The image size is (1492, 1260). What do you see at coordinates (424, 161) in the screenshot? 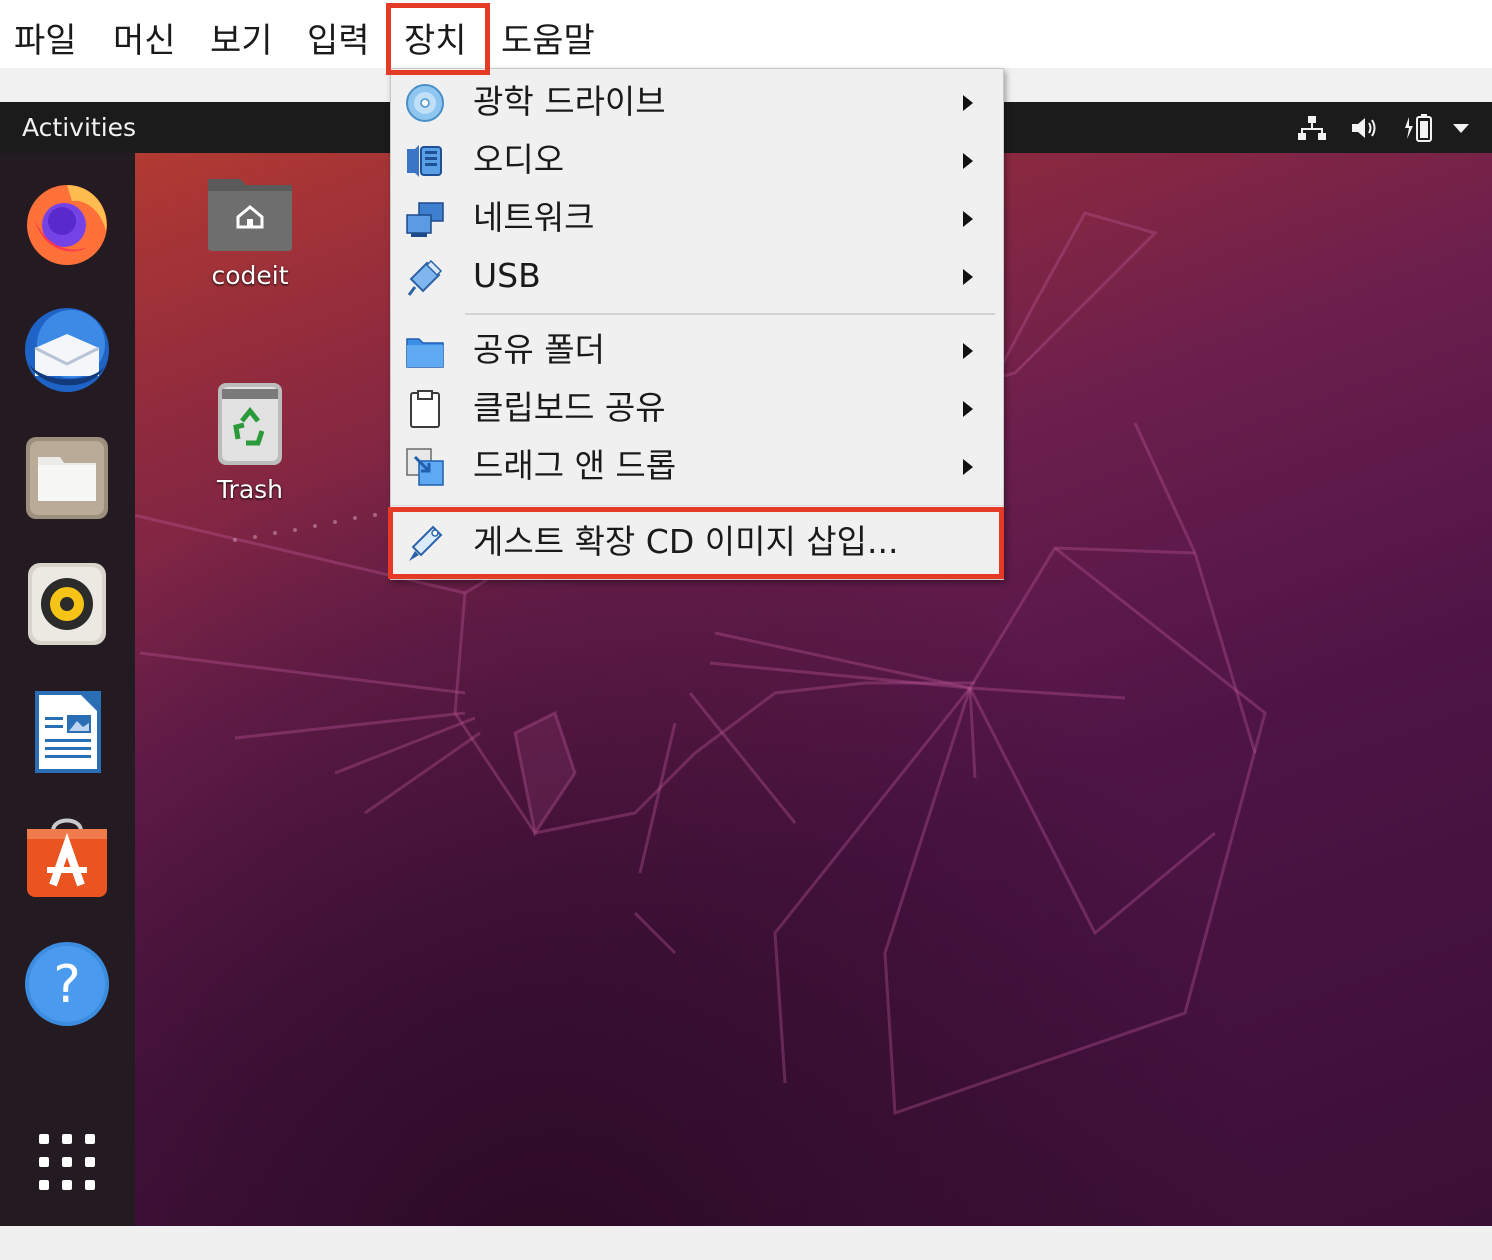
I see `audio-icon` at bounding box center [424, 161].